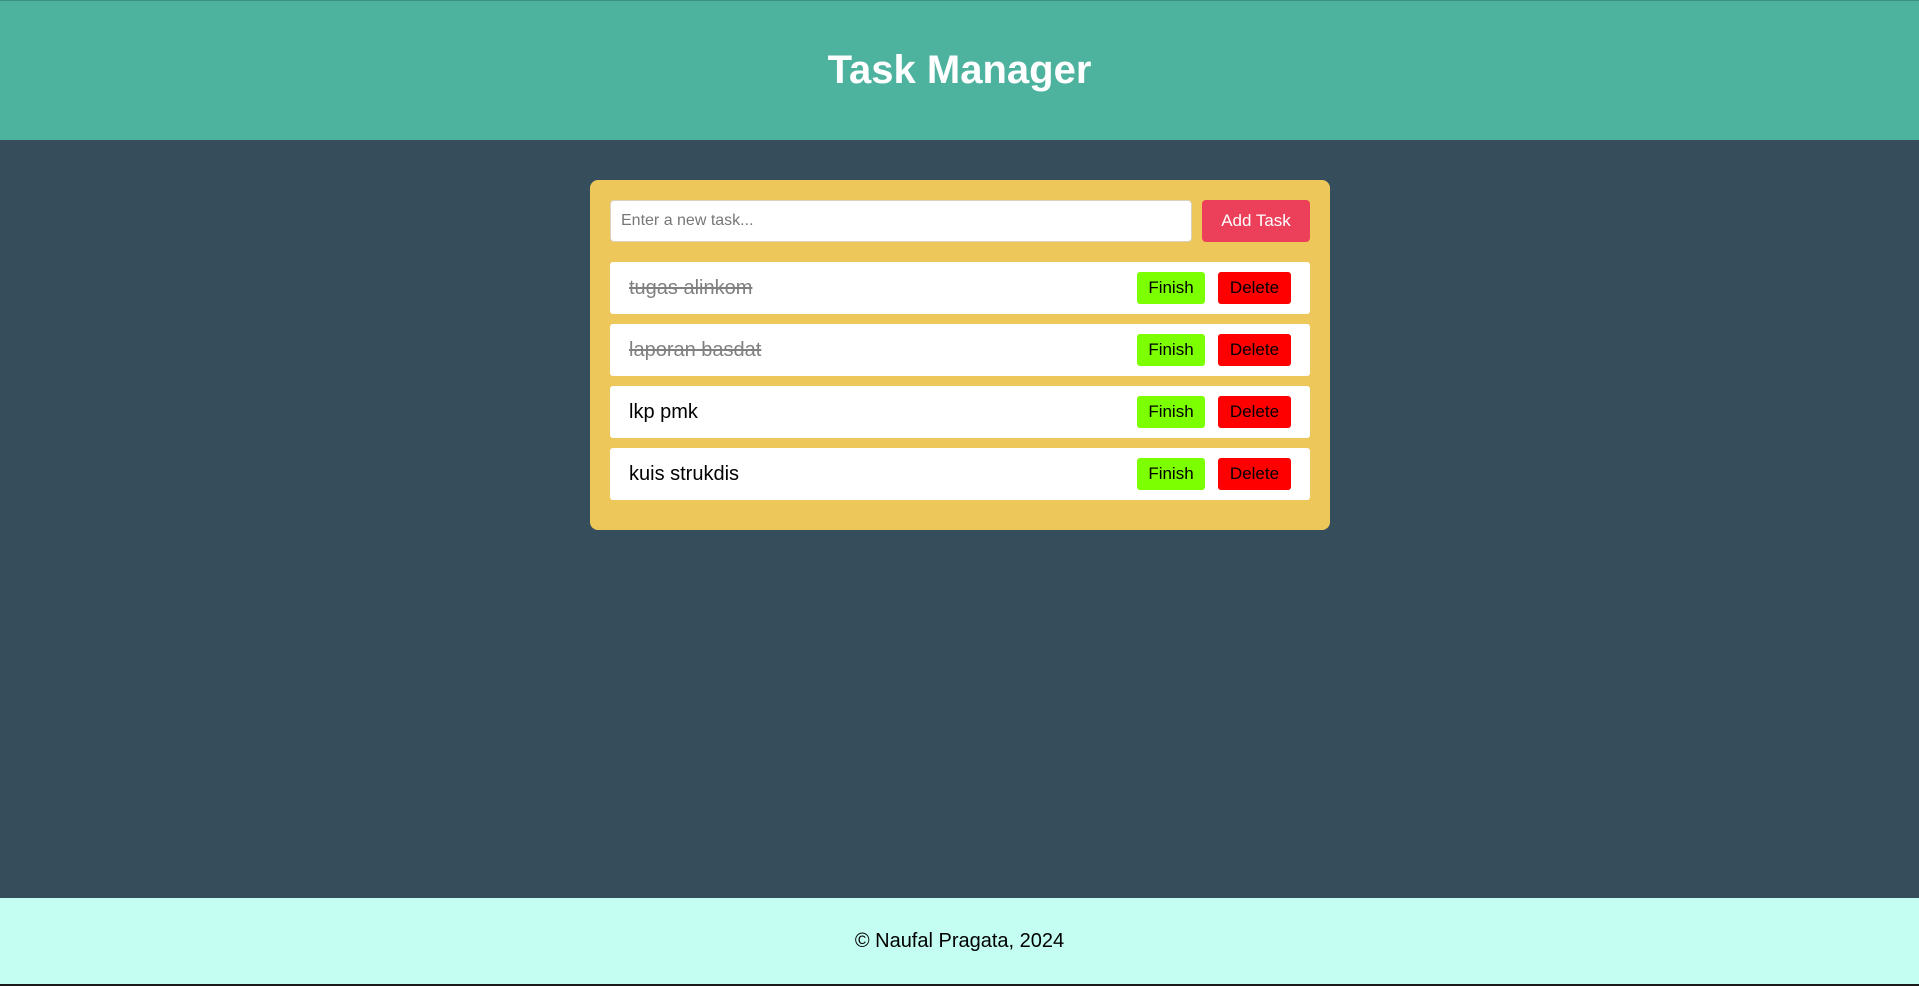 This screenshot has height=986, width=1919. What do you see at coordinates (695, 349) in the screenshot?
I see `task-text: laporan basdat` at bounding box center [695, 349].